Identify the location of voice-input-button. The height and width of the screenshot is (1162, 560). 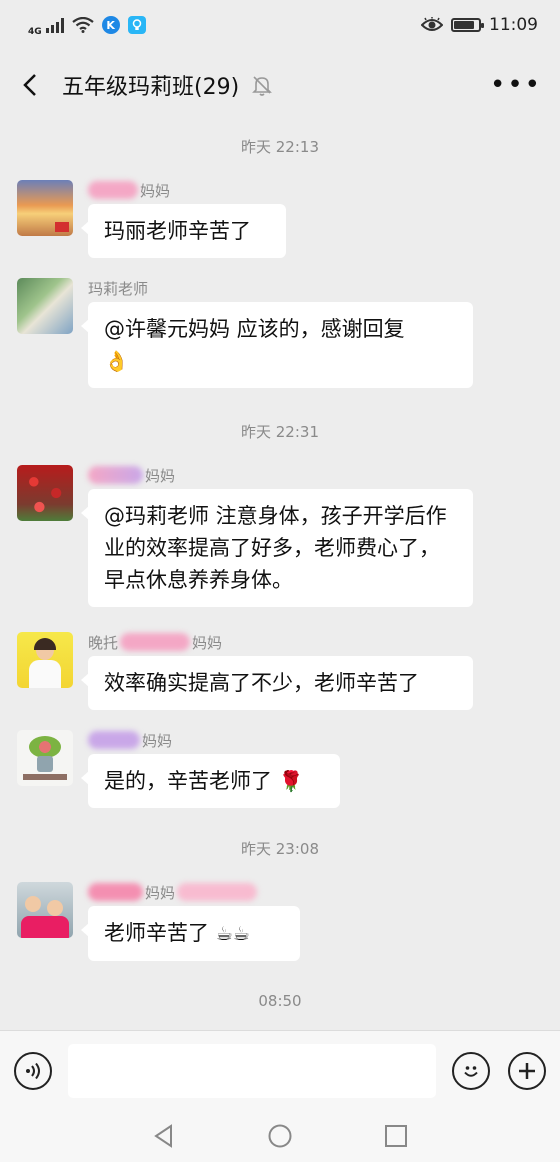
(33, 1070).